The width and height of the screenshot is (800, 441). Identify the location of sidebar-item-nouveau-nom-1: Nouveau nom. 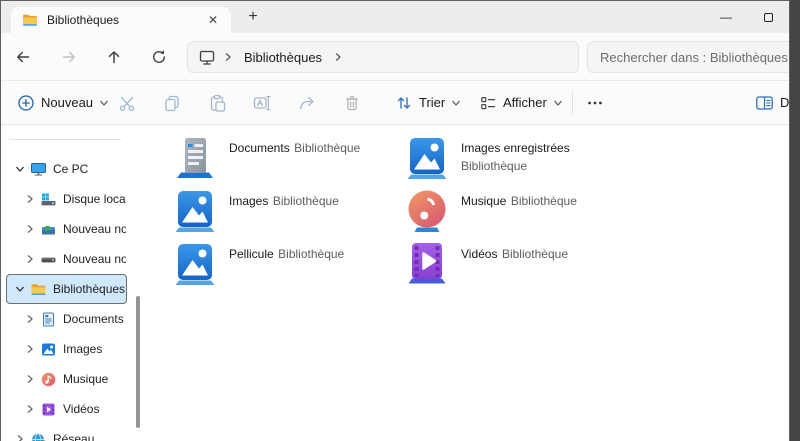
(66, 229).